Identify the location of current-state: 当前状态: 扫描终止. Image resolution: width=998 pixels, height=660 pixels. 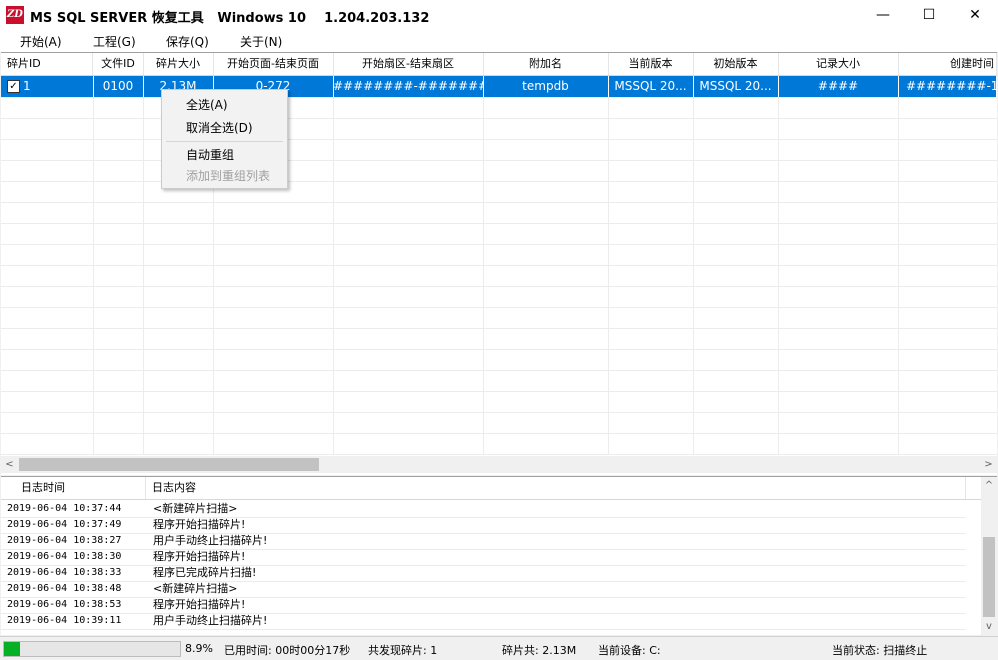
(880, 650).